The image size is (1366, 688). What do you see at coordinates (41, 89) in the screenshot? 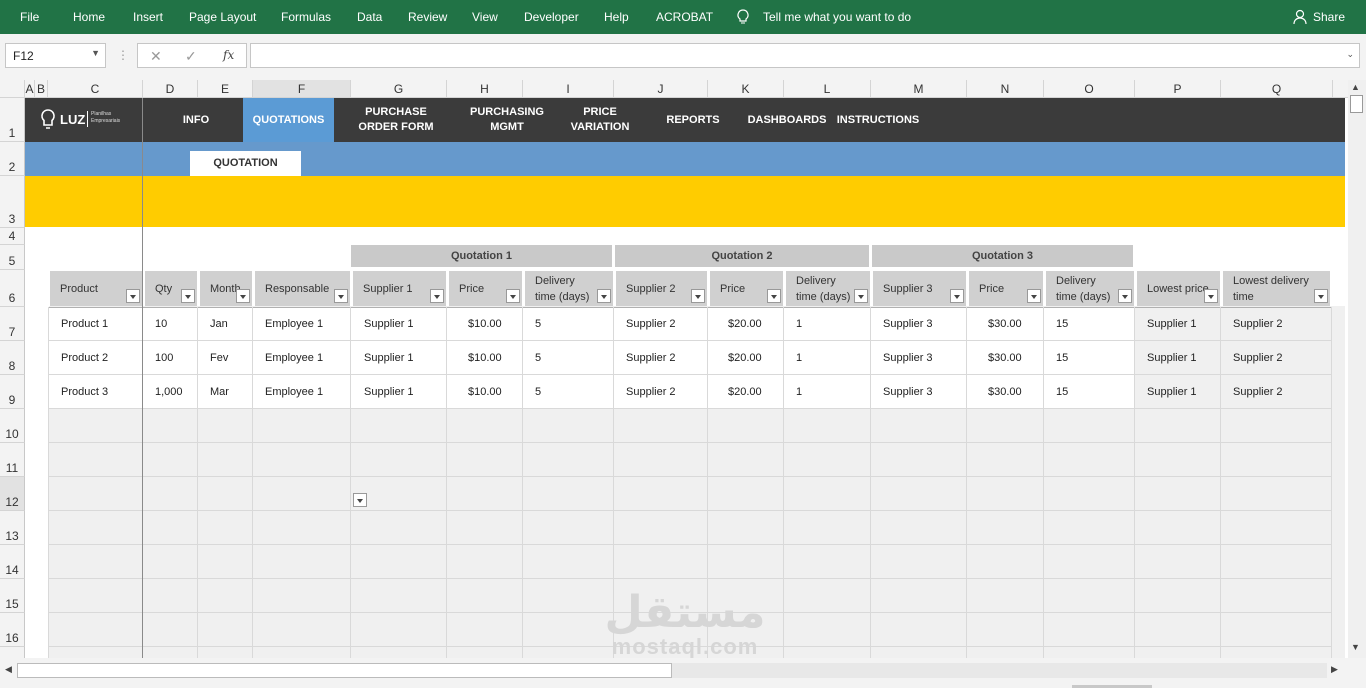
I see `col-header: B` at bounding box center [41, 89].